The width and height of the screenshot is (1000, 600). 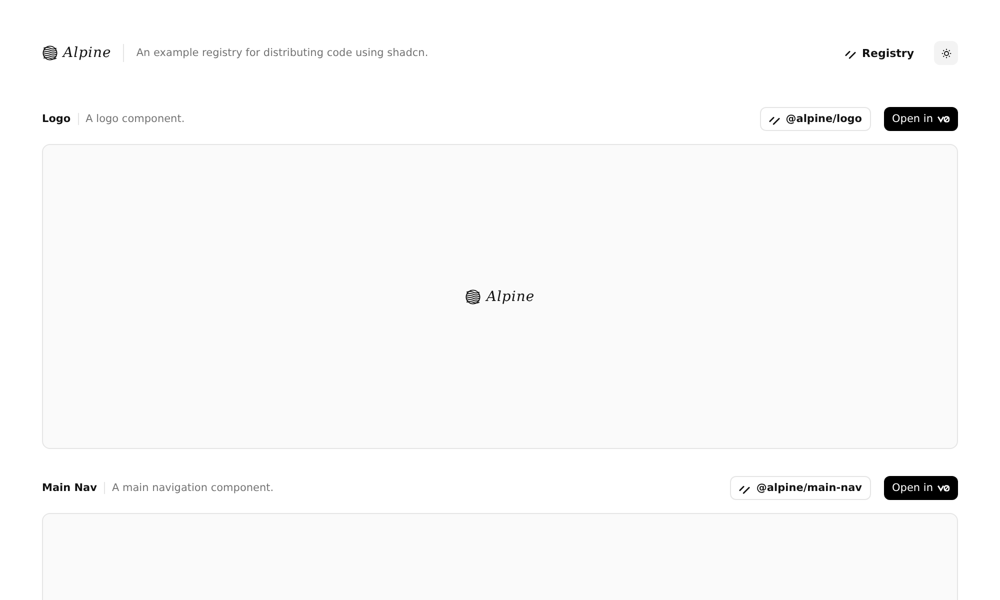 I want to click on tagline: An example registry for distributing code using shadcn., so click(x=282, y=53).